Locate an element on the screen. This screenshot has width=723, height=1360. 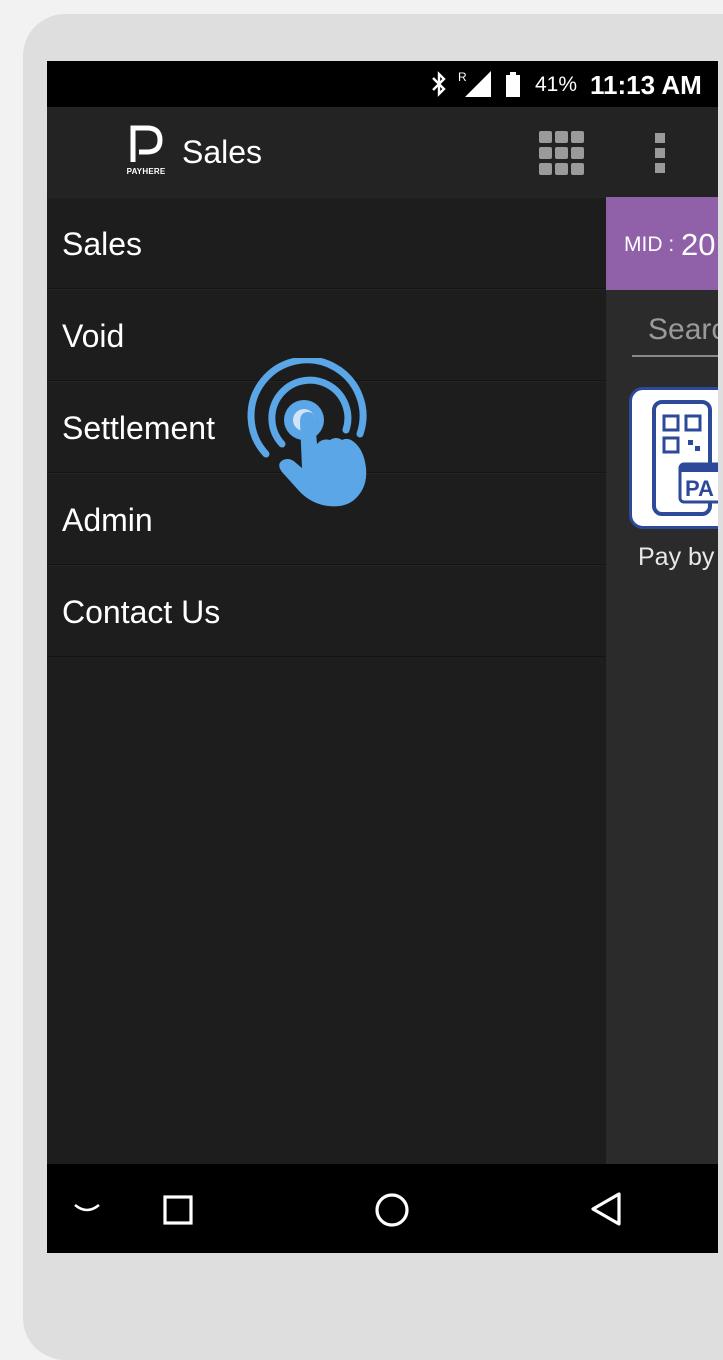
more-vert-icon is located at coordinates (660, 153).